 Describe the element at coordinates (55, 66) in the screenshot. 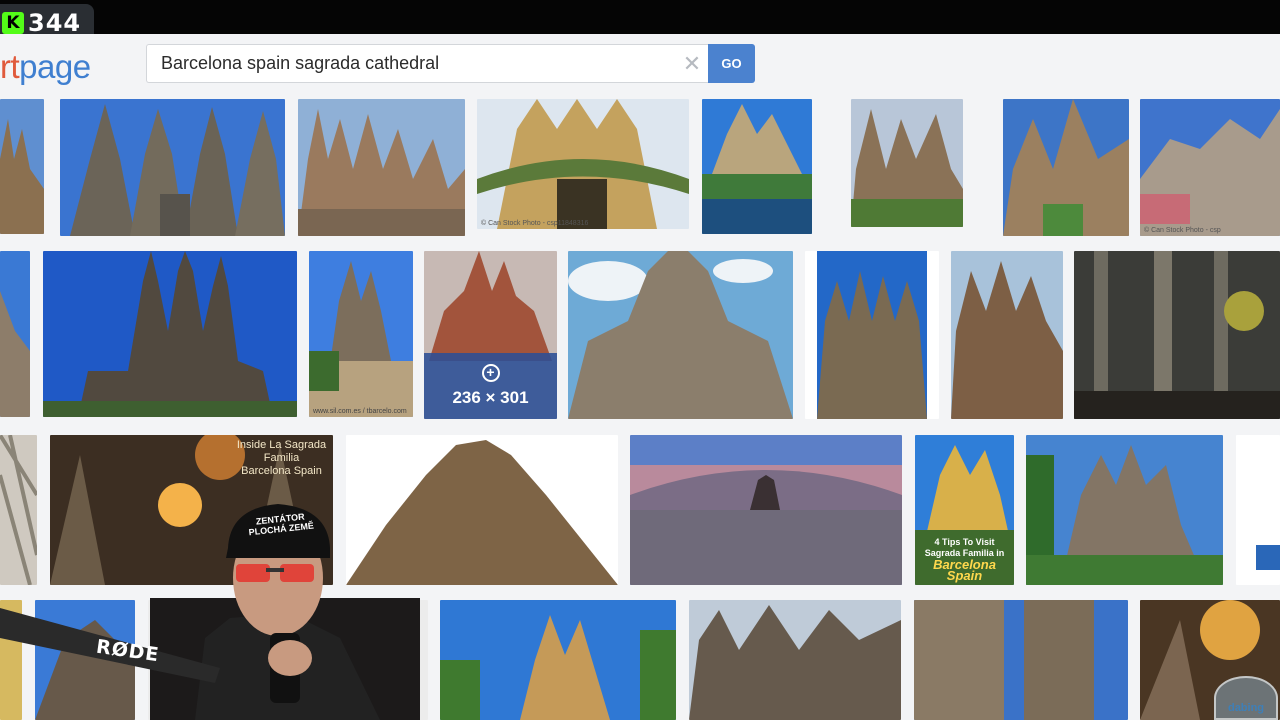

I see `logo-text-part2: page` at that location.